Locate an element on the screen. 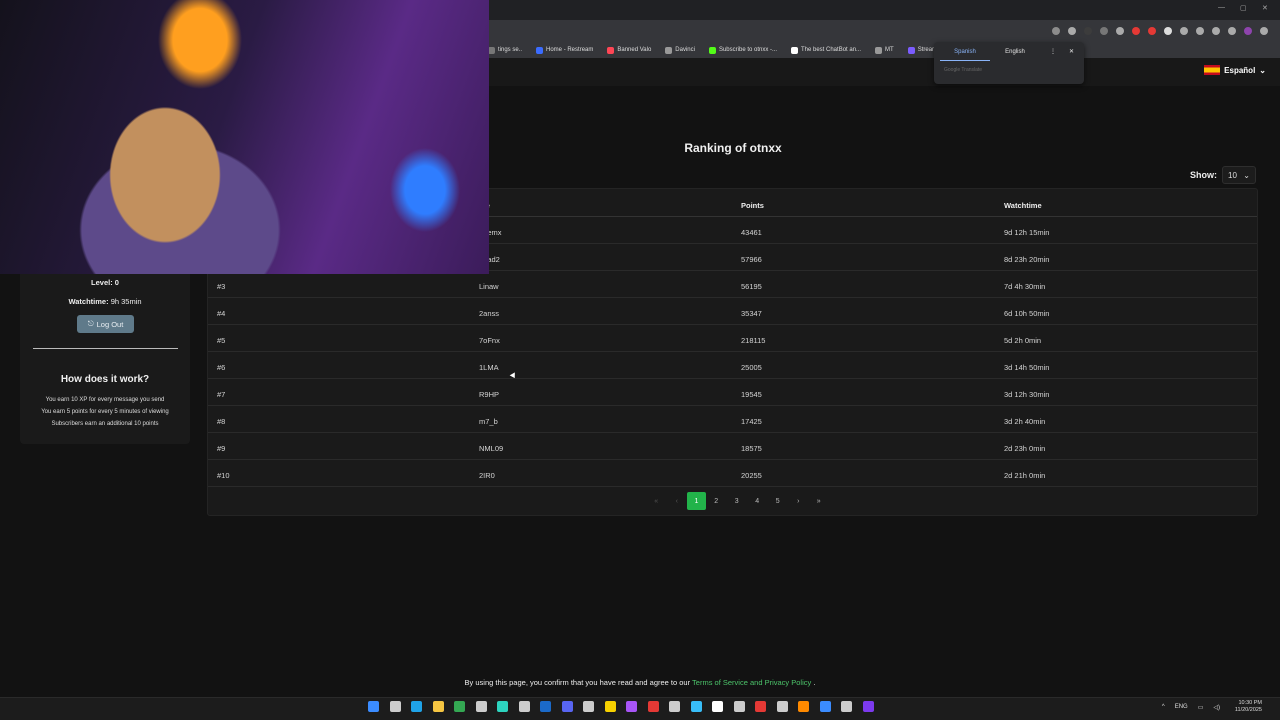 Image resolution: width=1280 pixels, height=720 pixels. name-cell: 2IR0 is located at coordinates (487, 475).